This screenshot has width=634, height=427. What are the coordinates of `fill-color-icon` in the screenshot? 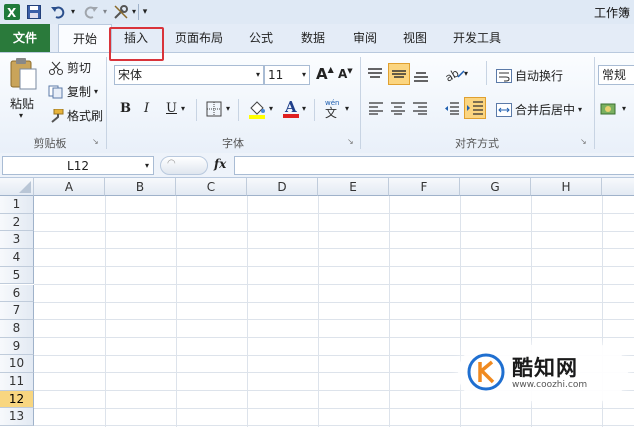 It's located at (257, 110).